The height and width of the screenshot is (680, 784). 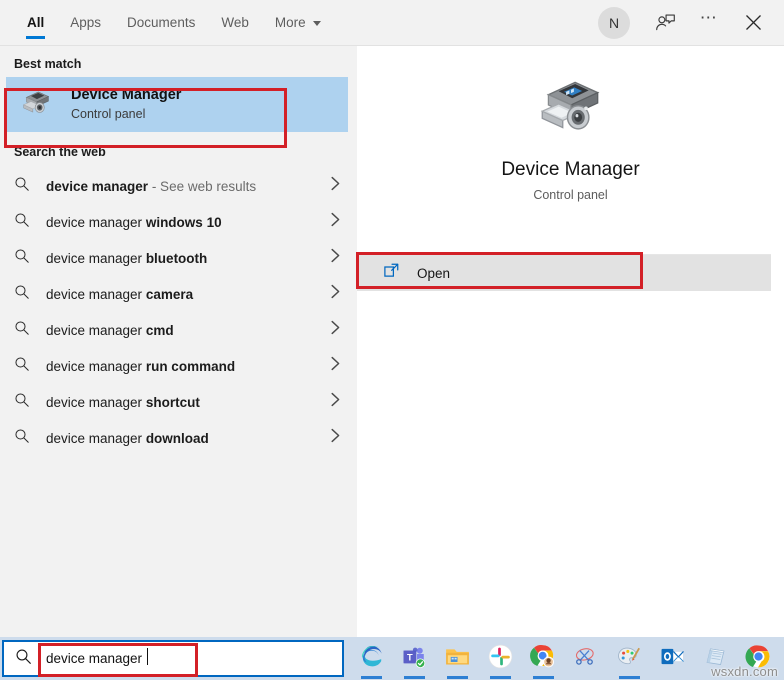 What do you see at coordinates (392, 23) in the screenshot?
I see `search-header: All Apps Documents Web More N ⋯` at bounding box center [392, 23].